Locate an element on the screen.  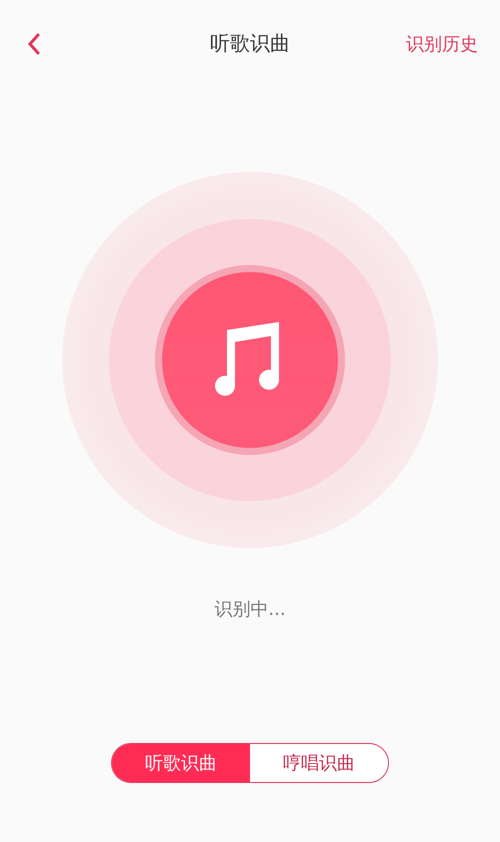
page-title: 听歌识曲 is located at coordinates (250, 43).